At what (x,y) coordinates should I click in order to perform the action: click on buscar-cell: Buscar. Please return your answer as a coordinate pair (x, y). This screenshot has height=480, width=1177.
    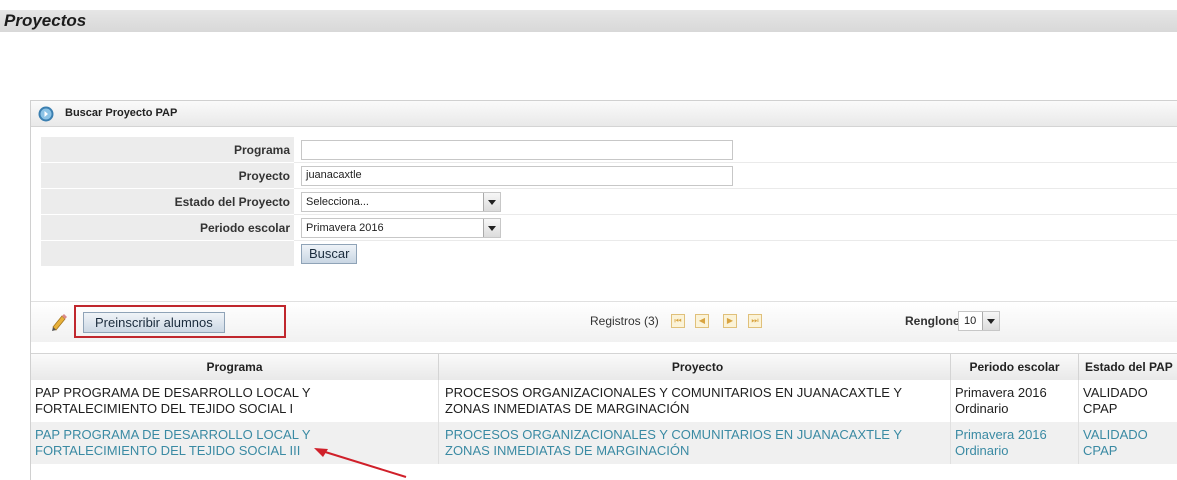
    Looking at the image, I should click on (735, 254).